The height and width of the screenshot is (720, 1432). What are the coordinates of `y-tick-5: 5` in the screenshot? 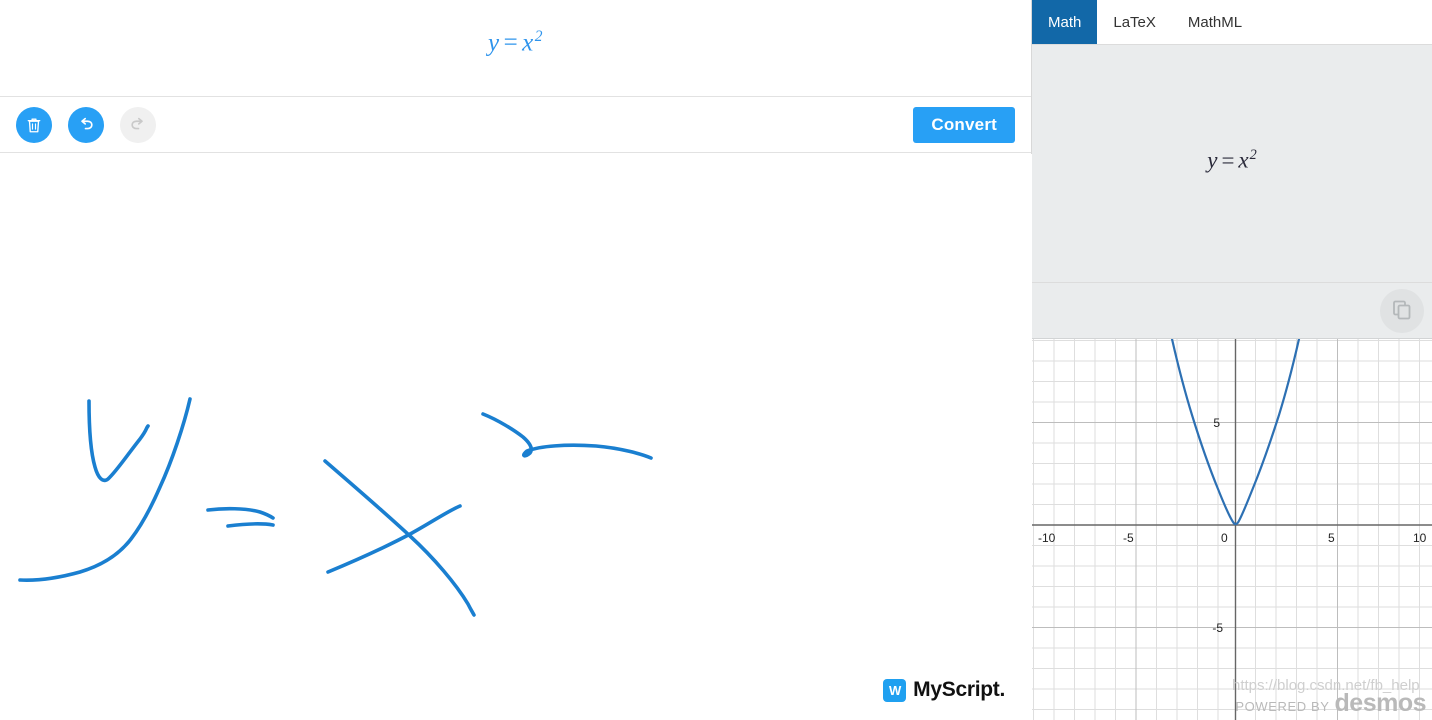 It's located at (1216, 423).